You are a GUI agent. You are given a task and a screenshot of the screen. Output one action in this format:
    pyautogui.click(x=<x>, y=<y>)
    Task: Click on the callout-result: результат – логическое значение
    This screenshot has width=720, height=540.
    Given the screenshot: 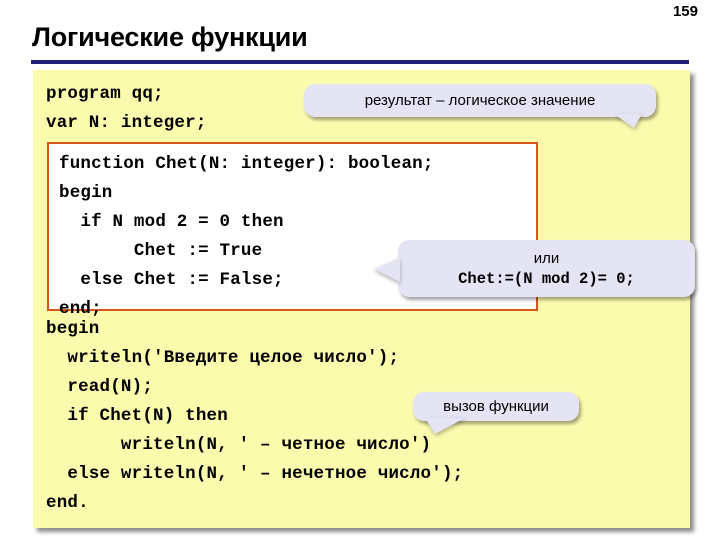 What is the action you would take?
    pyautogui.click(x=480, y=106)
    